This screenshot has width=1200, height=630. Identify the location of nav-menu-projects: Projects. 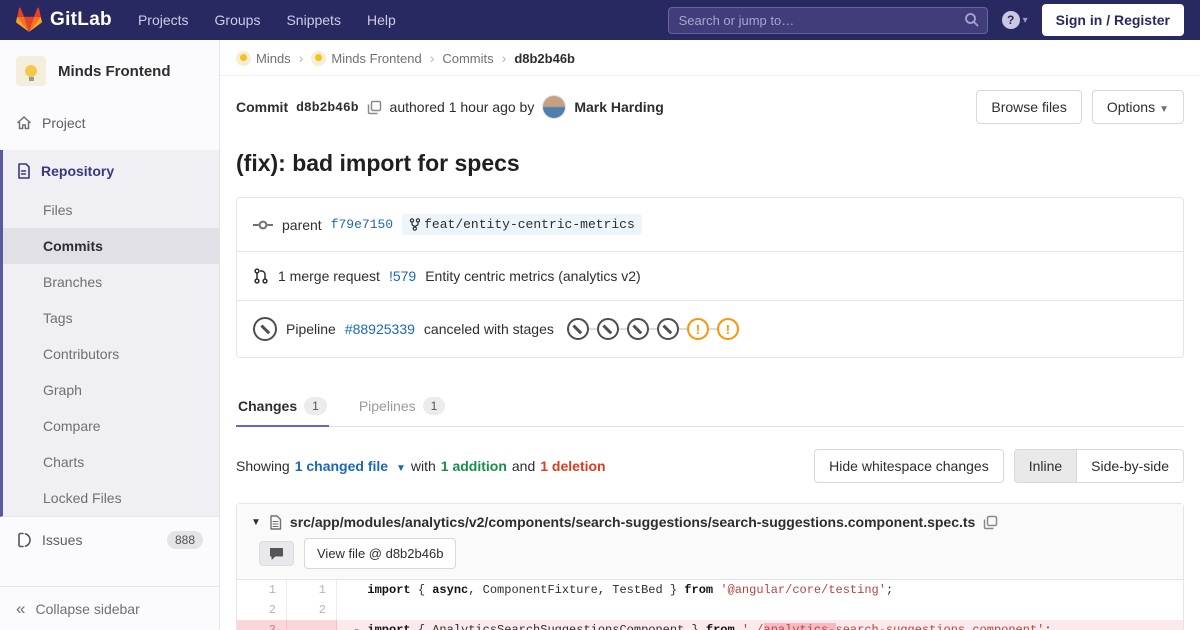
(163, 20).